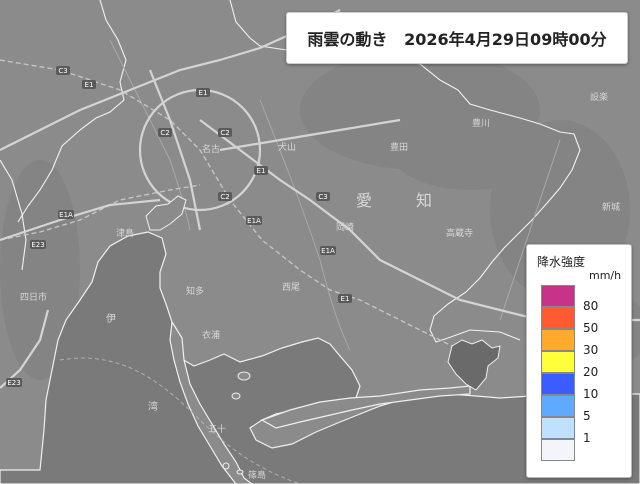 The image size is (640, 484). I want to click on precipitation-legend: 降水強度 mm/h 80 50 30 20 10 5 1, so click(579, 361).